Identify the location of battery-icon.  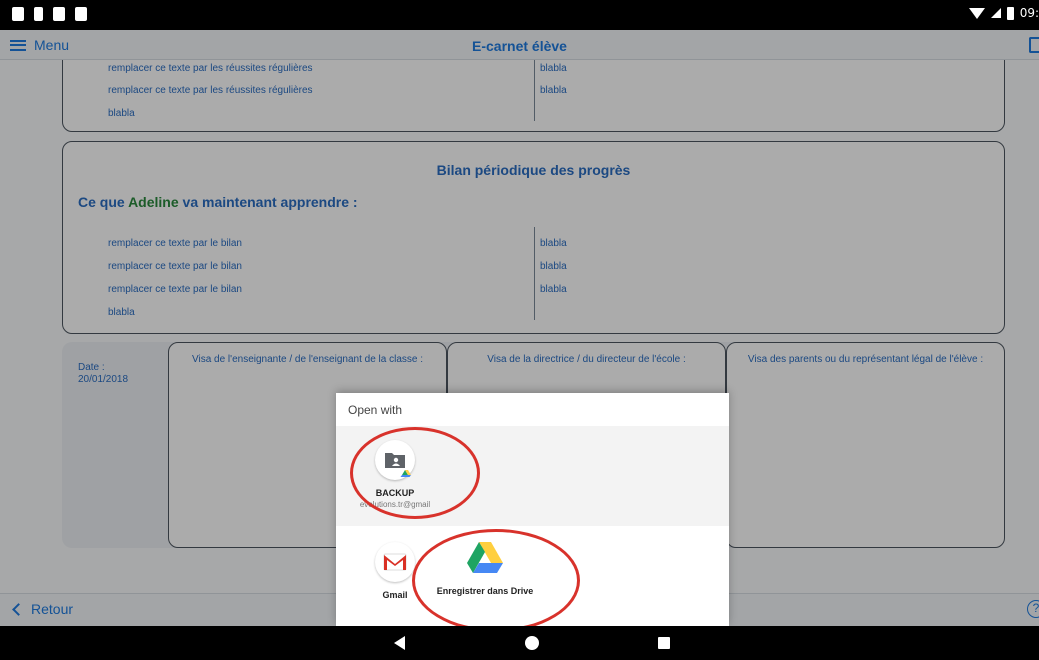
(1010, 13).